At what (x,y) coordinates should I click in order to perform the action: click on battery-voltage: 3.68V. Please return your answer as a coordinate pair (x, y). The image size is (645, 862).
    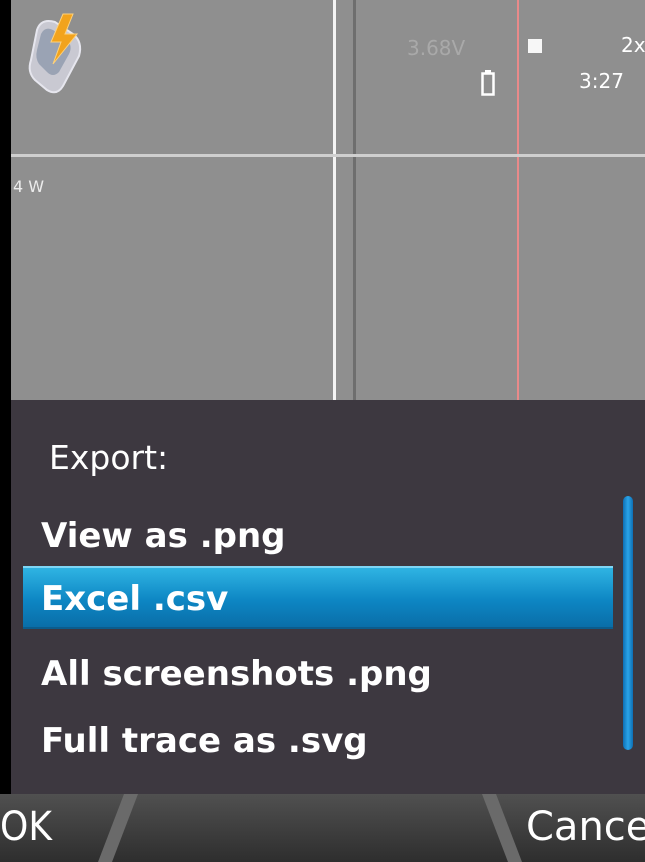
    Looking at the image, I should click on (436, 48).